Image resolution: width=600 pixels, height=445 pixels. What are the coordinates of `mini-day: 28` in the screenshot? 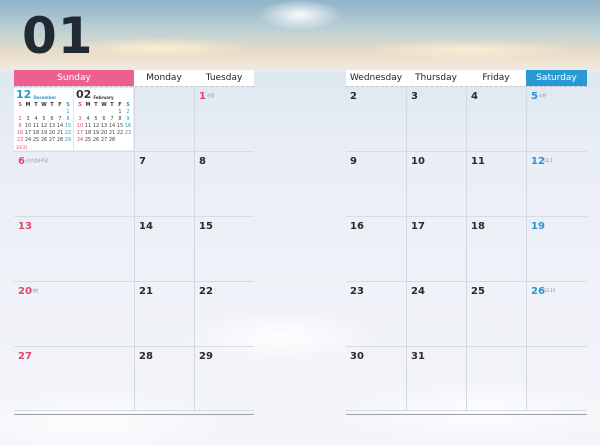 It's located at (112, 140).